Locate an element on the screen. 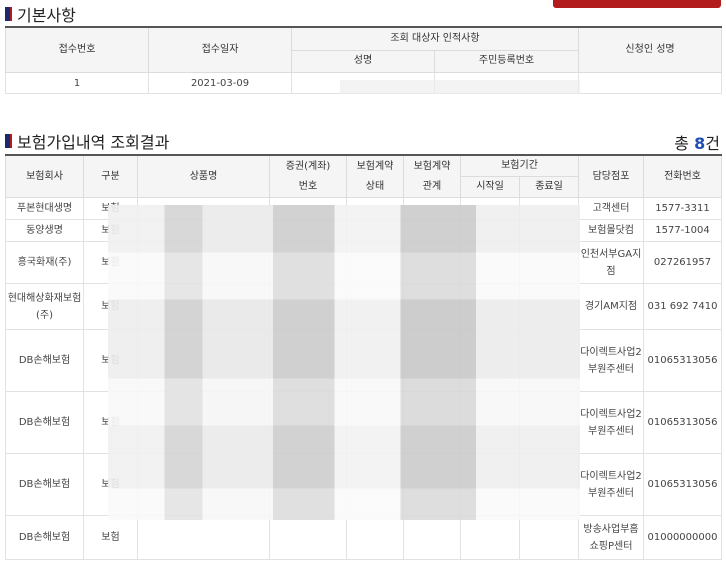 The width and height of the screenshot is (726, 570). result-count: 총 8건 is located at coordinates (697, 143).